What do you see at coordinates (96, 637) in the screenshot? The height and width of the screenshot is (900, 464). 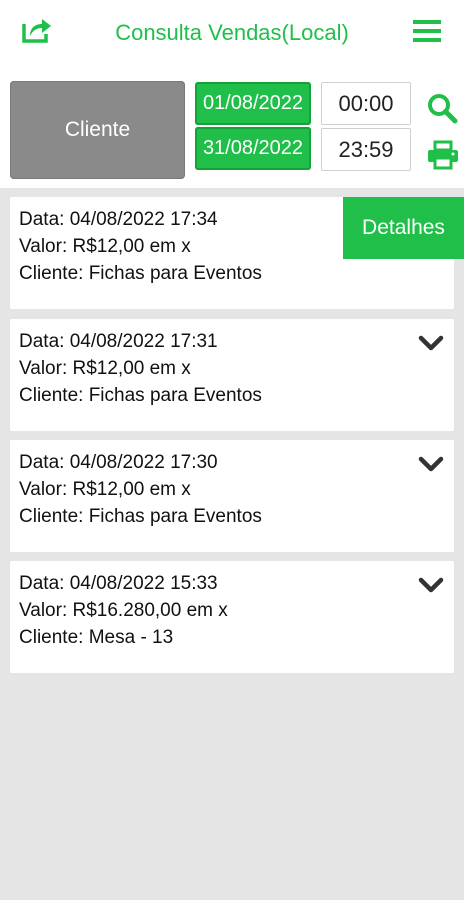 I see `sale-cliente-text: Cliente: Mesa - 13` at bounding box center [96, 637].